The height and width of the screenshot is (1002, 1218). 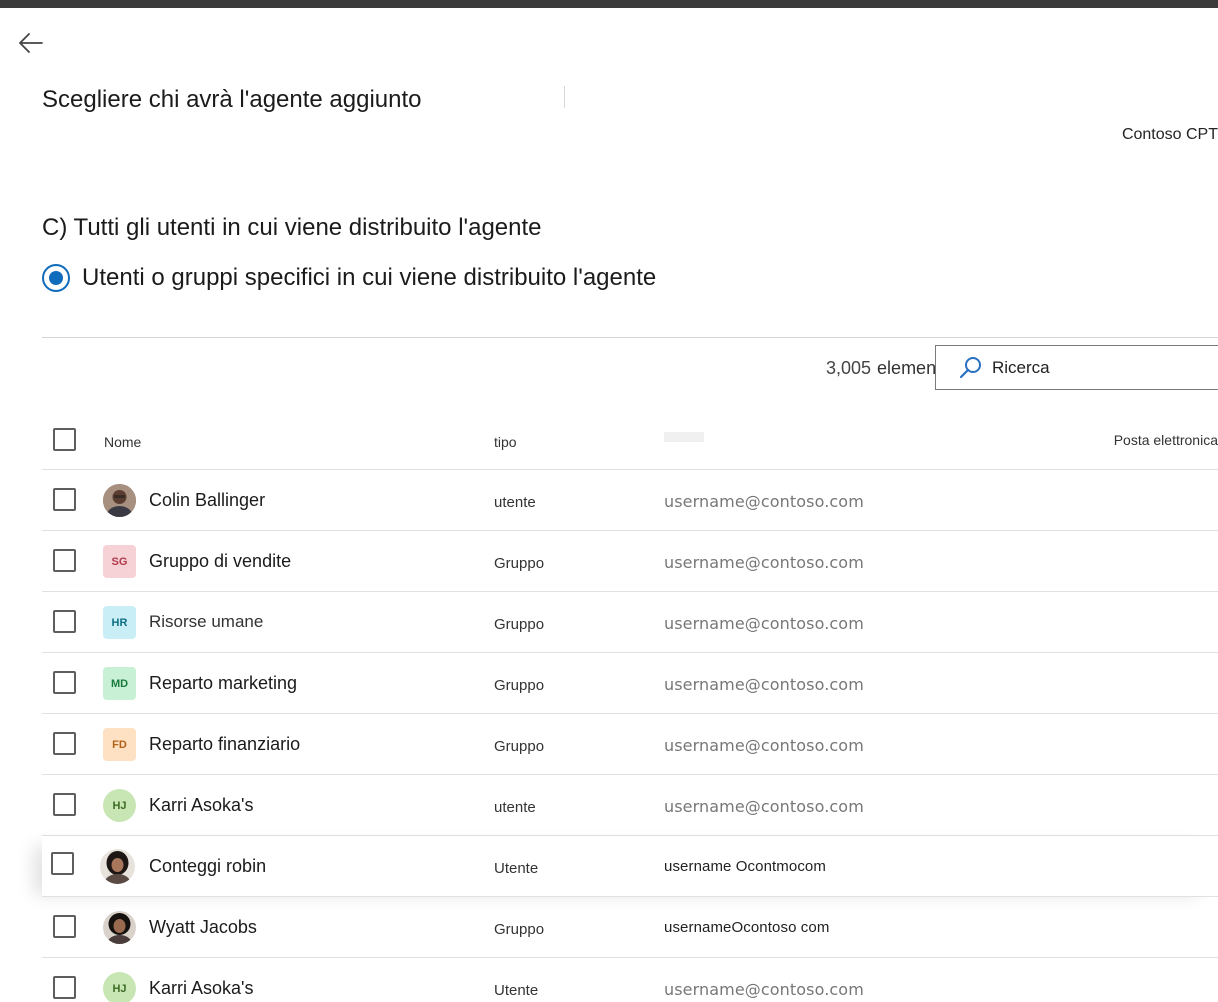 I want to click on column-header-name: Nome, so click(x=122, y=442).